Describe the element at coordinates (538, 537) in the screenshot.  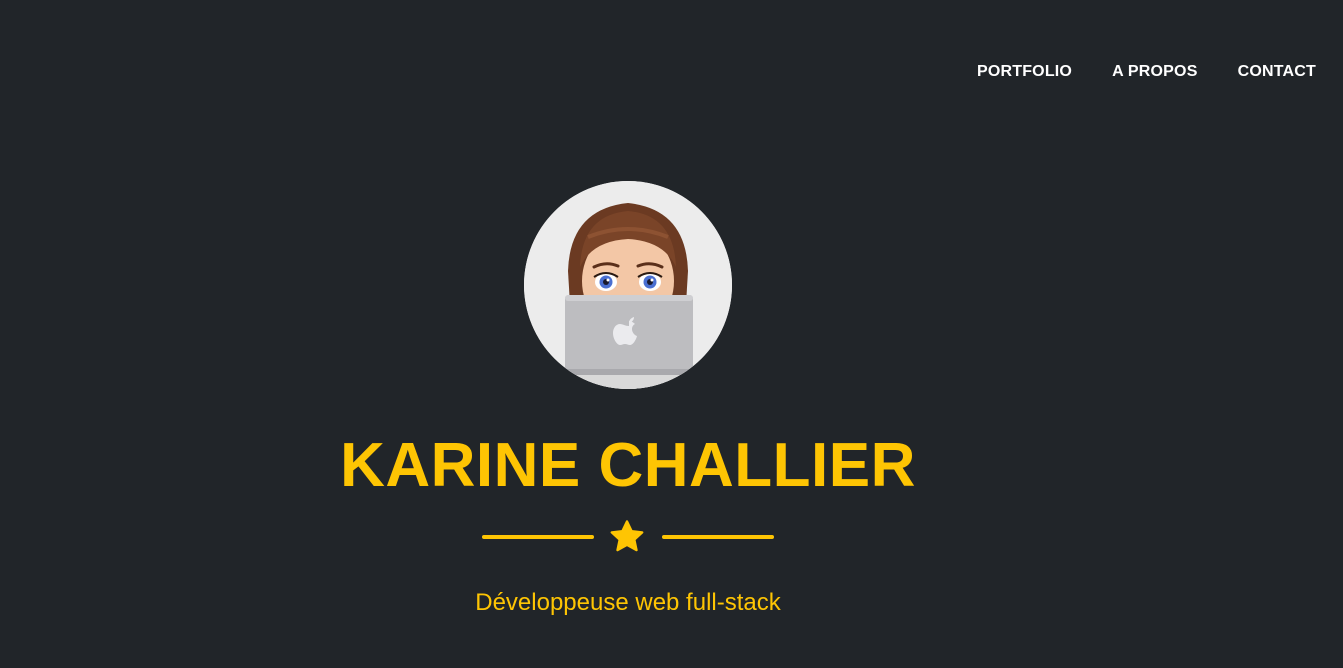
I see `divider-line-left` at that location.